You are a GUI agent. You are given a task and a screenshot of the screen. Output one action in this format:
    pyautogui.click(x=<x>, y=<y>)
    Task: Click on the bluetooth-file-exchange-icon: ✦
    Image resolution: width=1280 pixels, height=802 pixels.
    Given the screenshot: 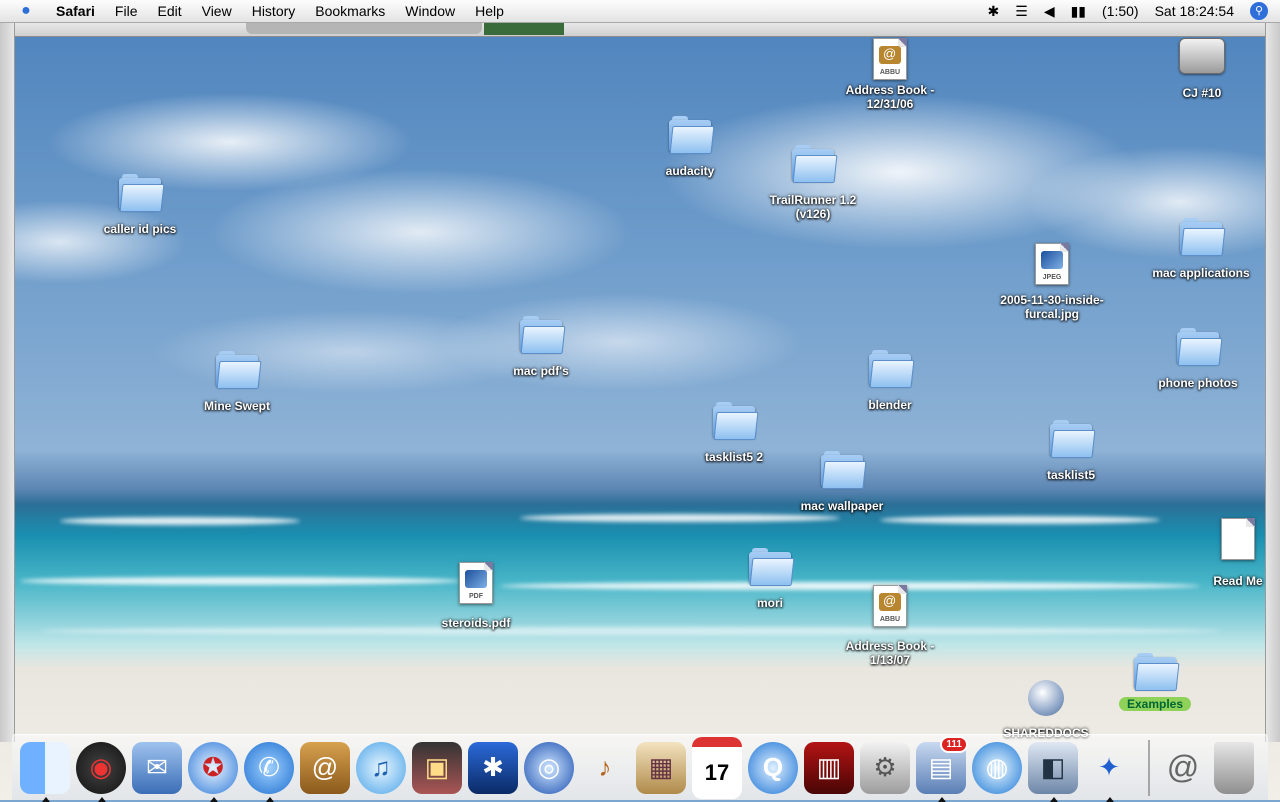 What is the action you would take?
    pyautogui.click(x=1109, y=772)
    